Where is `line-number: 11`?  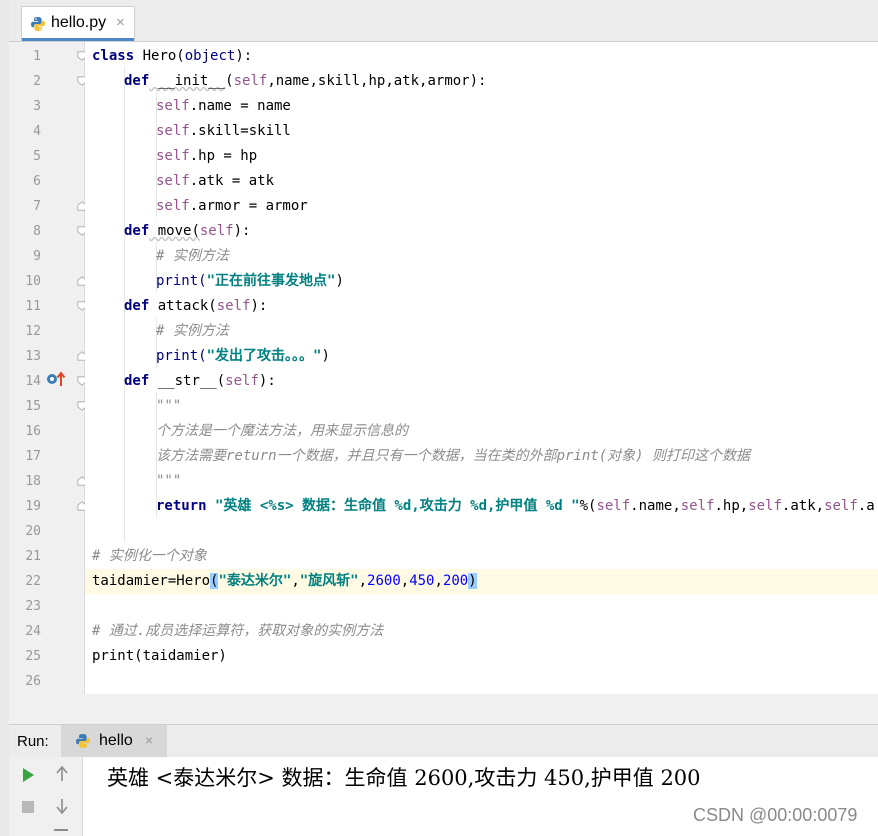
line-number: 11 is located at coordinates (33, 306).